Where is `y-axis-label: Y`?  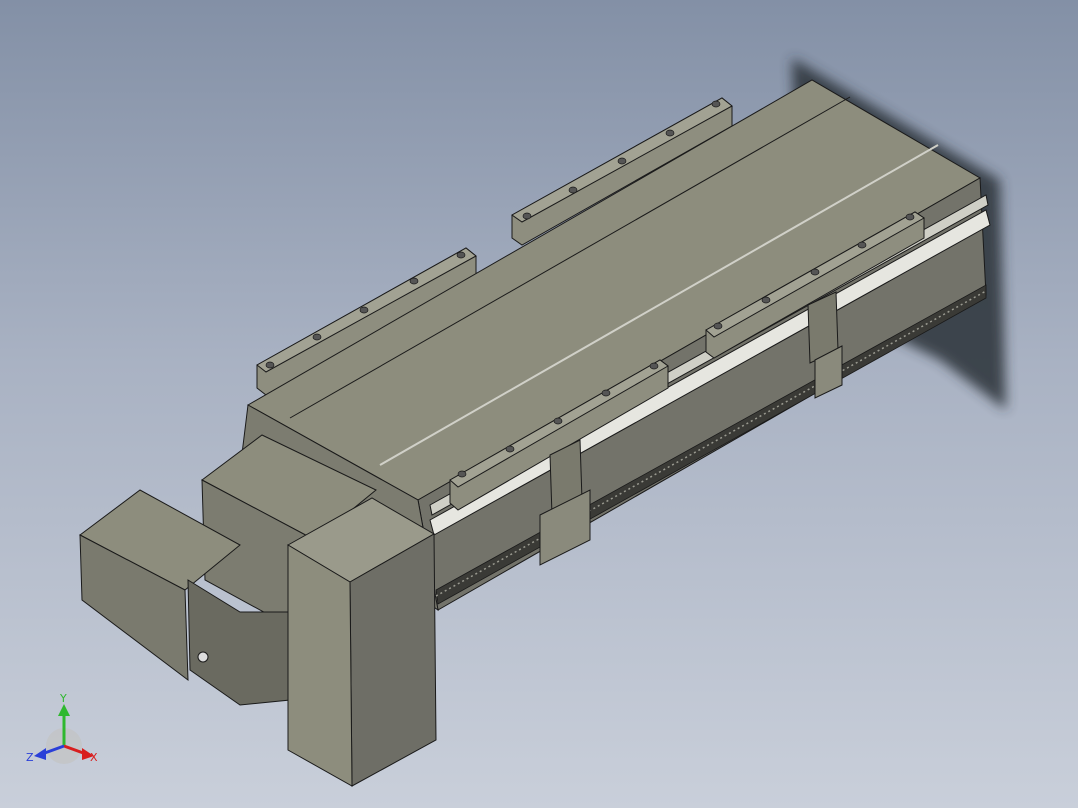 y-axis-label: Y is located at coordinates (63, 698).